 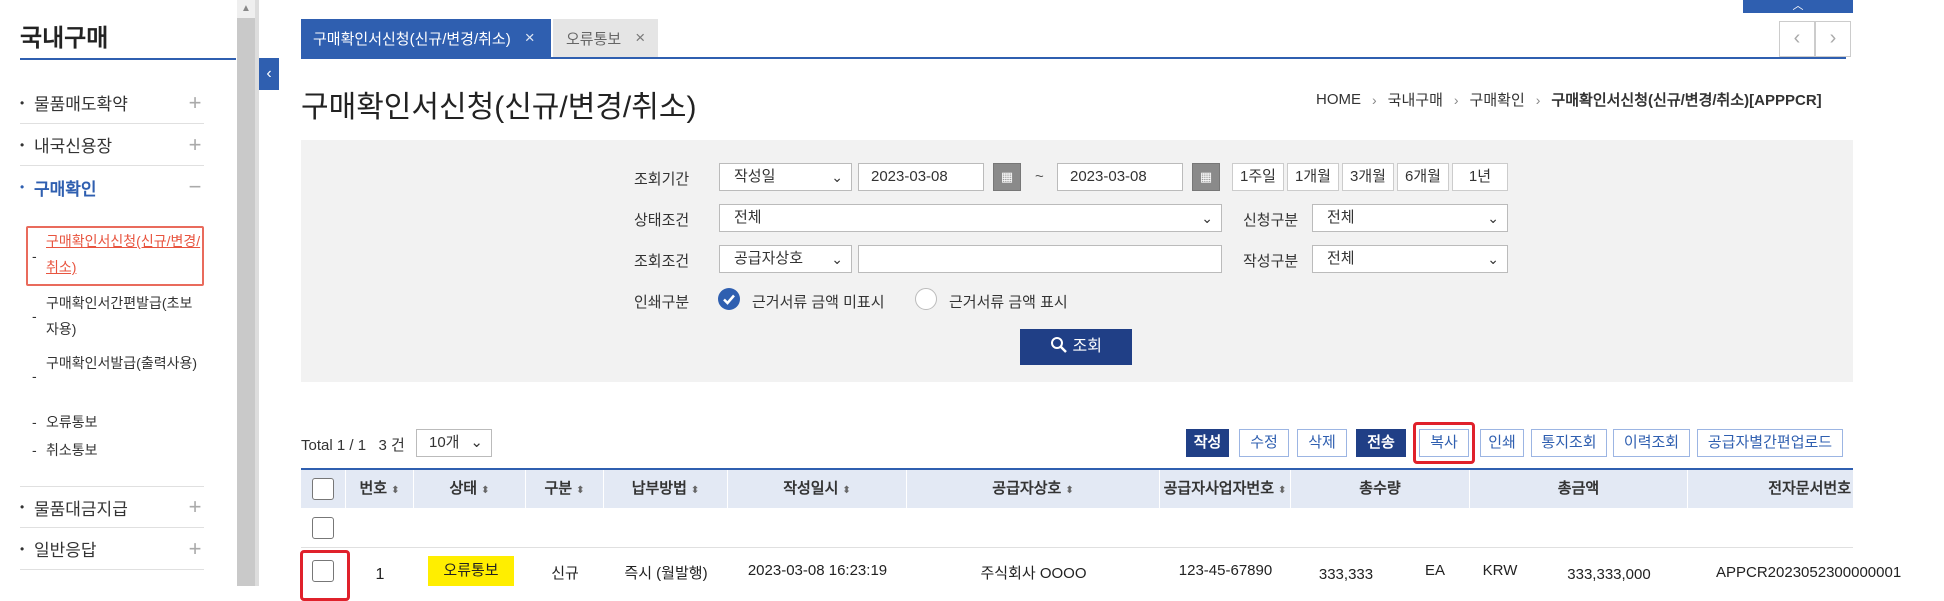 What do you see at coordinates (1087, 346) in the screenshot?
I see `search-button-label: 조회` at bounding box center [1087, 346].